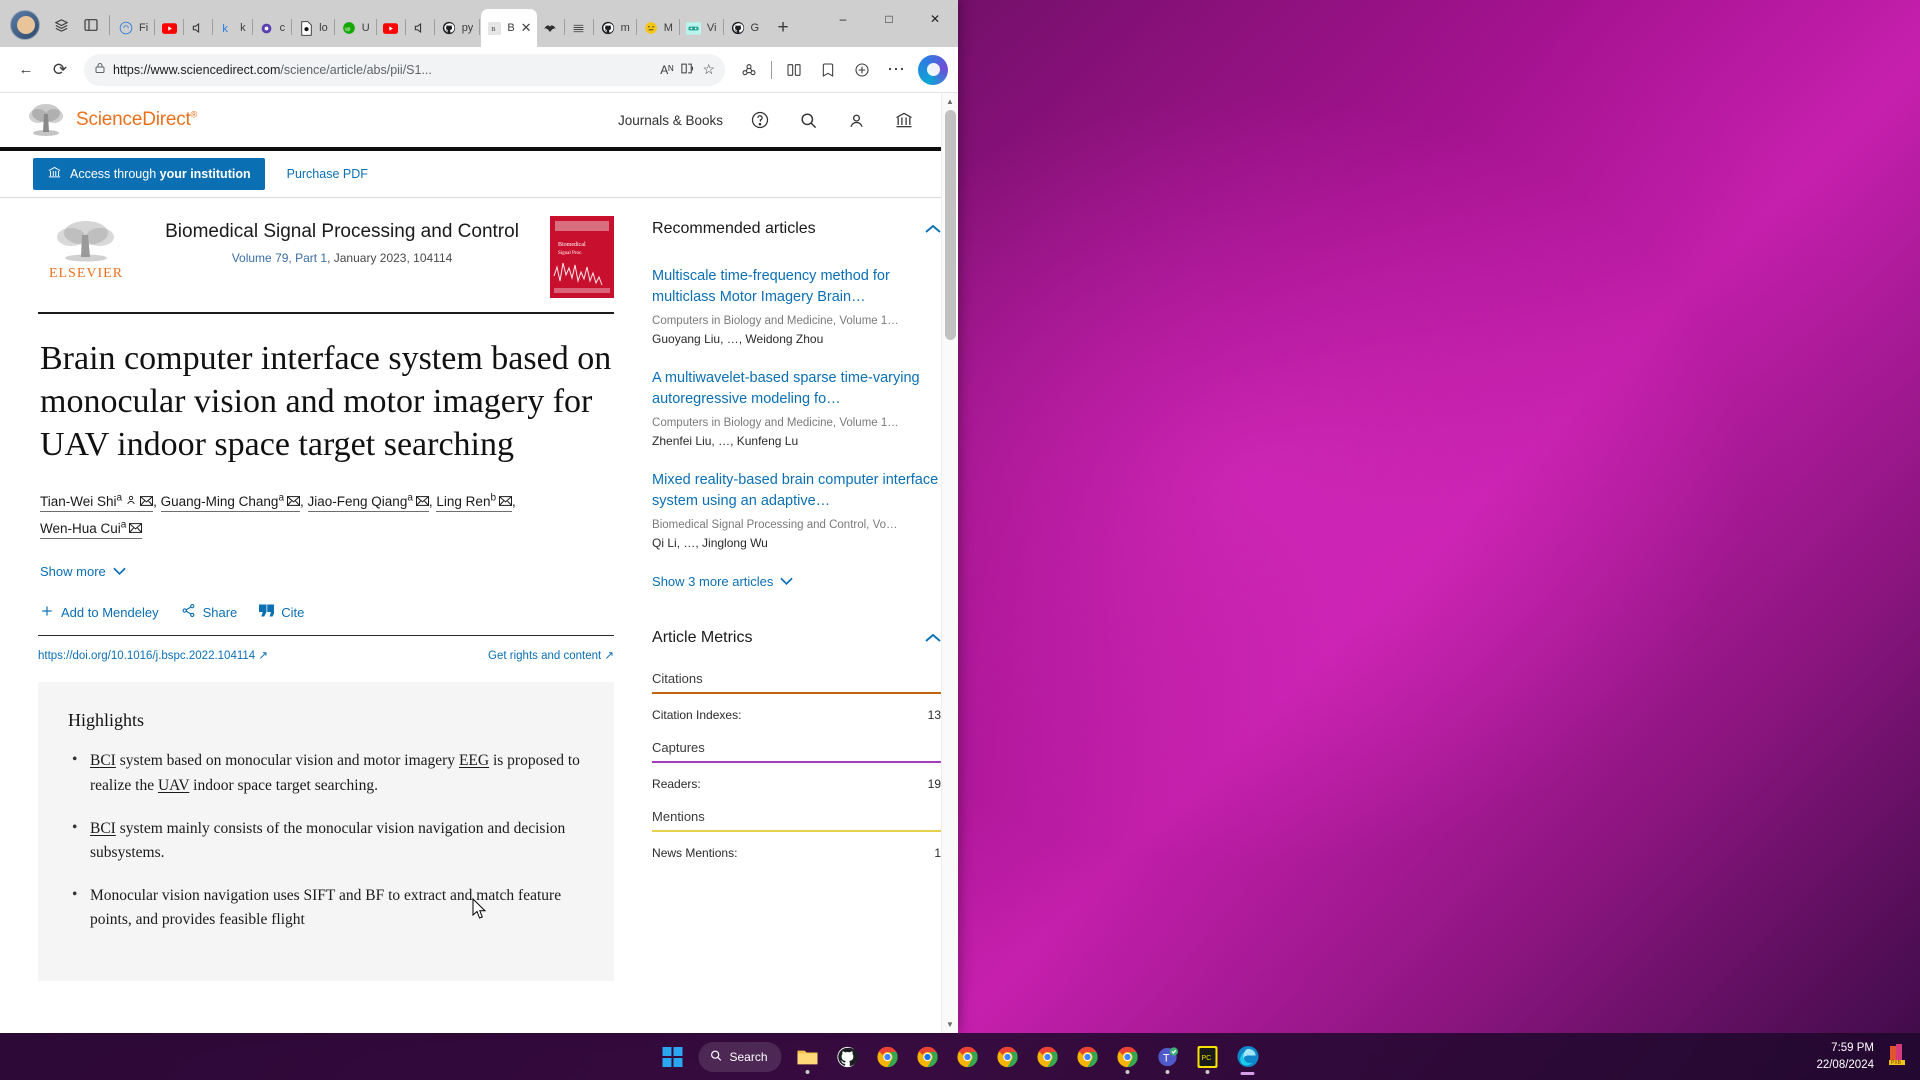  I want to click on favorites-bar-icon, so click(828, 70).